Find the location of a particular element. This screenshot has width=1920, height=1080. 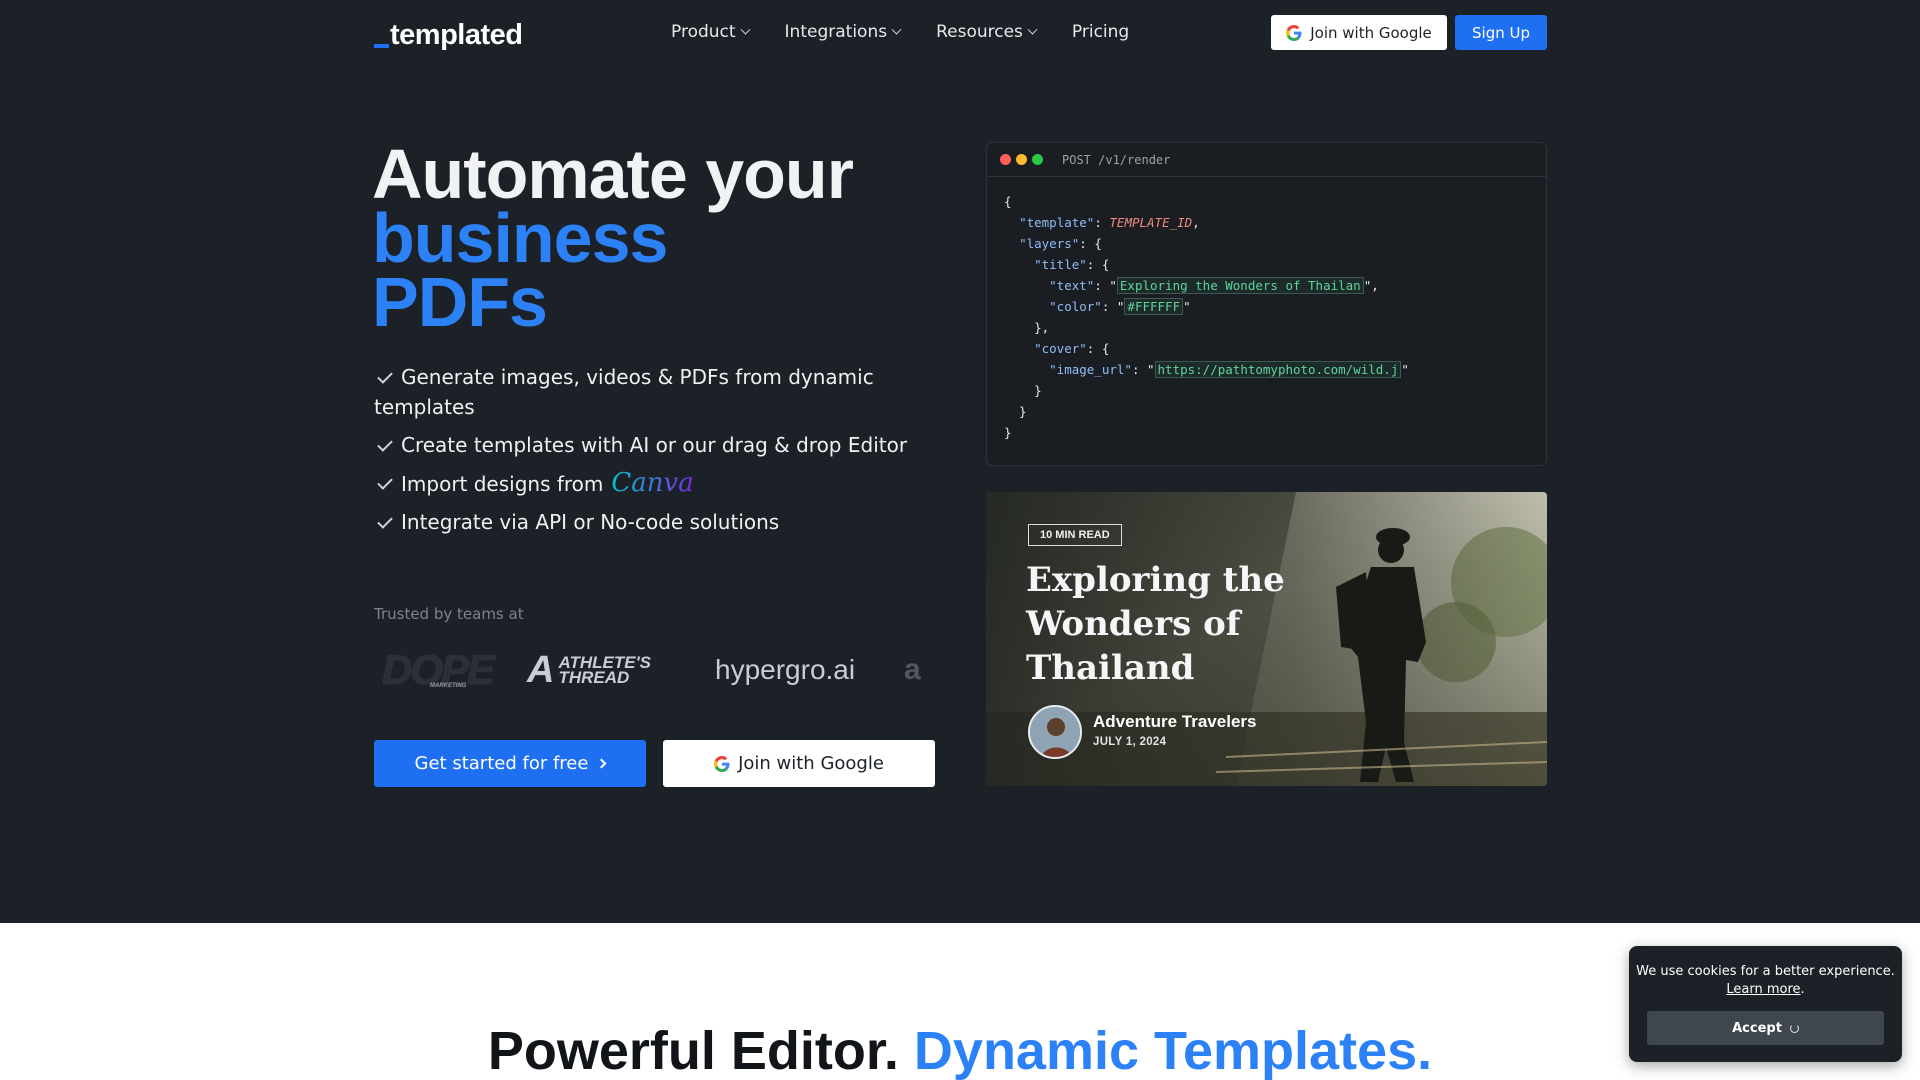

feature-item: Integrate via API or No-code solutions is located at coordinates (654, 522).